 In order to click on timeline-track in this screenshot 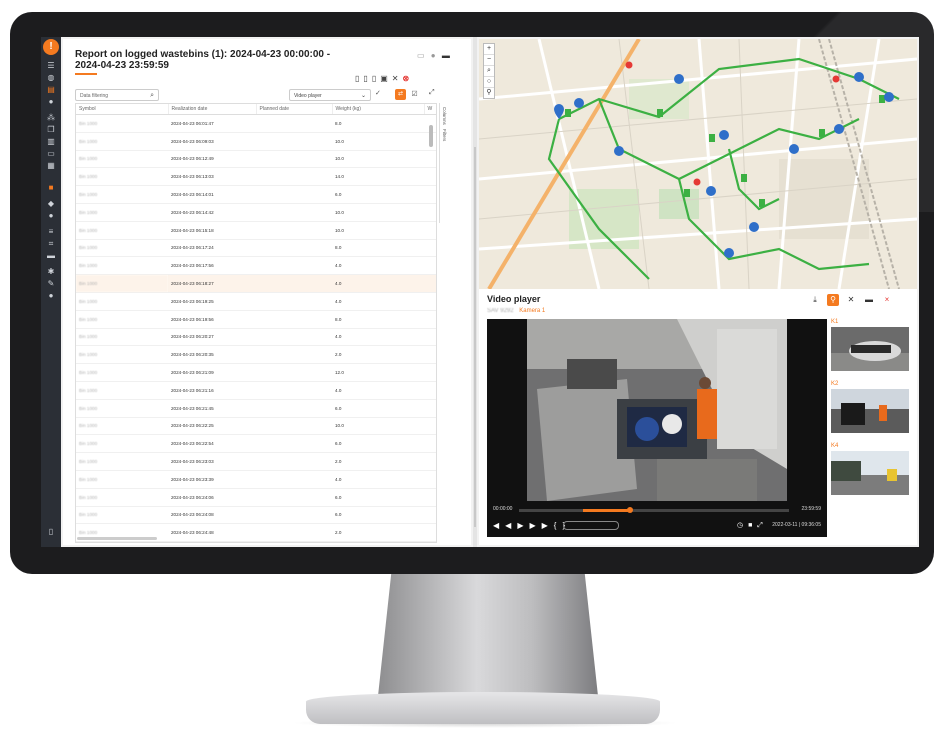, I will do `click(654, 510)`.